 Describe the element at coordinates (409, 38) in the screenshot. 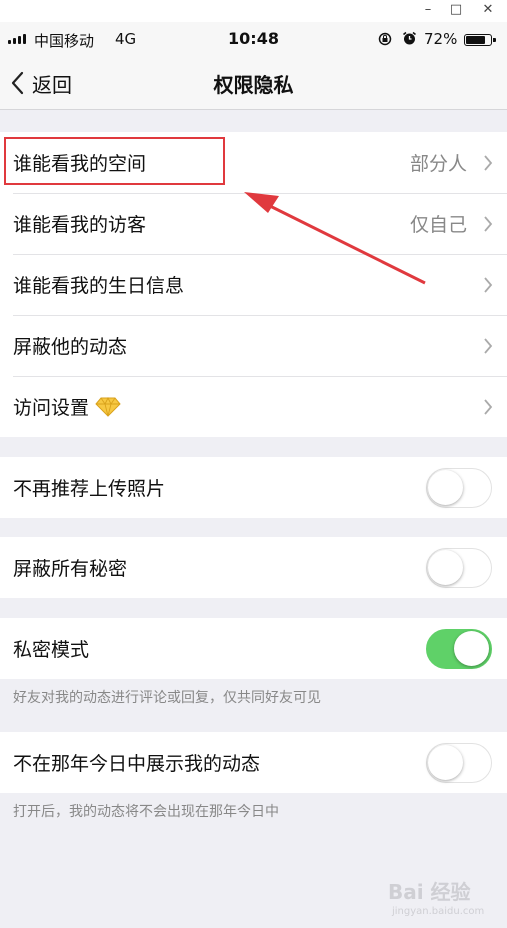

I see `alarm-icon` at that location.